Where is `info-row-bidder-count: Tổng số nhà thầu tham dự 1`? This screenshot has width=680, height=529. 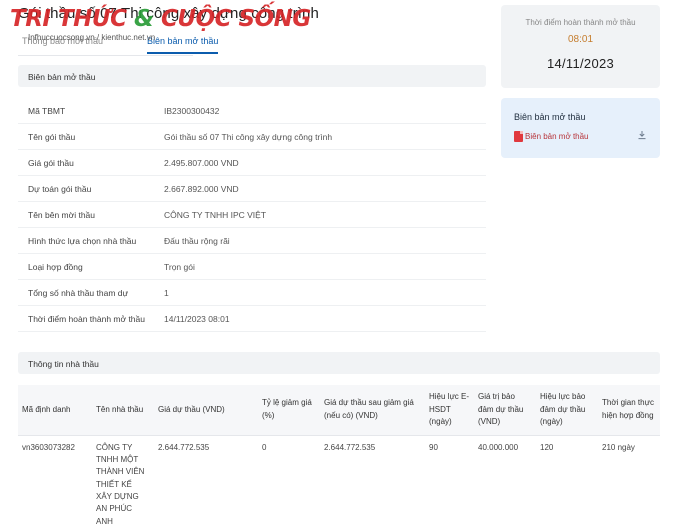
info-row-bidder-count: Tổng số nhà thầu tham dự 1 is located at coordinates (252, 293).